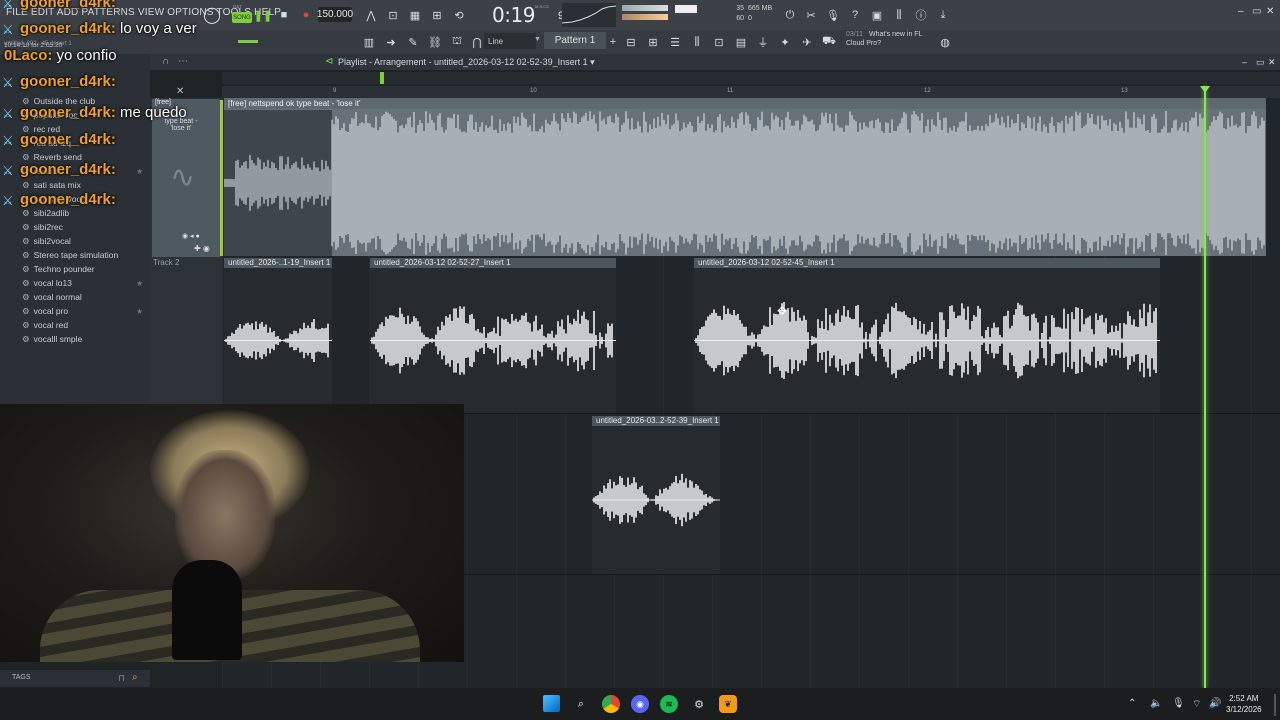  I want to click on globe-icon: ◍, so click(945, 42).